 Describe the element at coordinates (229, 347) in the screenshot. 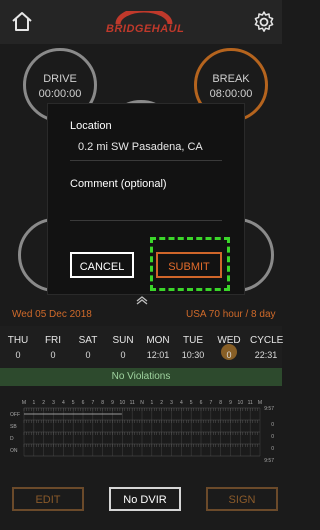

I see `day-wed: WED 0` at that location.